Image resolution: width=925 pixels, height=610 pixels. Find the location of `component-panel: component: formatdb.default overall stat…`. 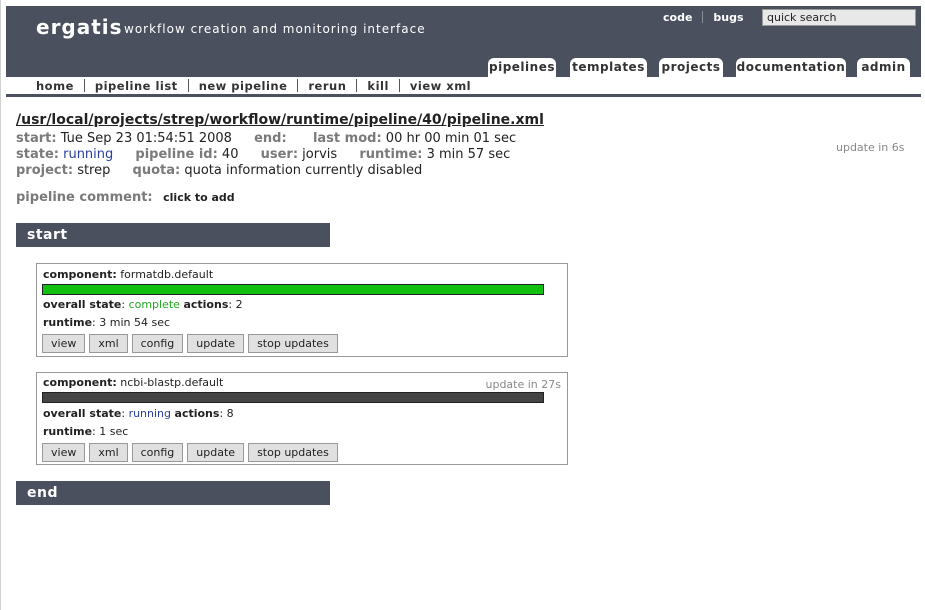

component-panel: component: formatdb.default overall stat… is located at coordinates (302, 310).